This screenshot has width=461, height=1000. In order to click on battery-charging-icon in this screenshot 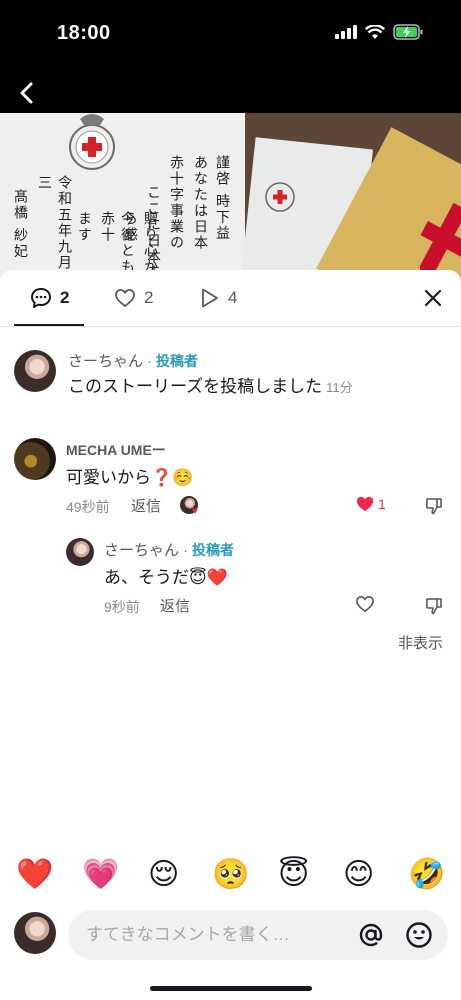, I will do `click(408, 32)`.